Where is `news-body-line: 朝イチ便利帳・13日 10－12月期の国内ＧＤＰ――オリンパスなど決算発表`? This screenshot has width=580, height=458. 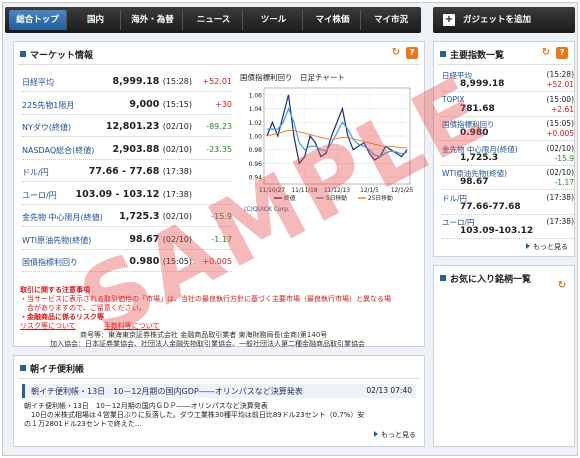
news-body-line: 朝イチ便利帳・13日 10－12月期の国内ＧＤＰ――オリンパスなど決算発表 is located at coordinates (146, 406).